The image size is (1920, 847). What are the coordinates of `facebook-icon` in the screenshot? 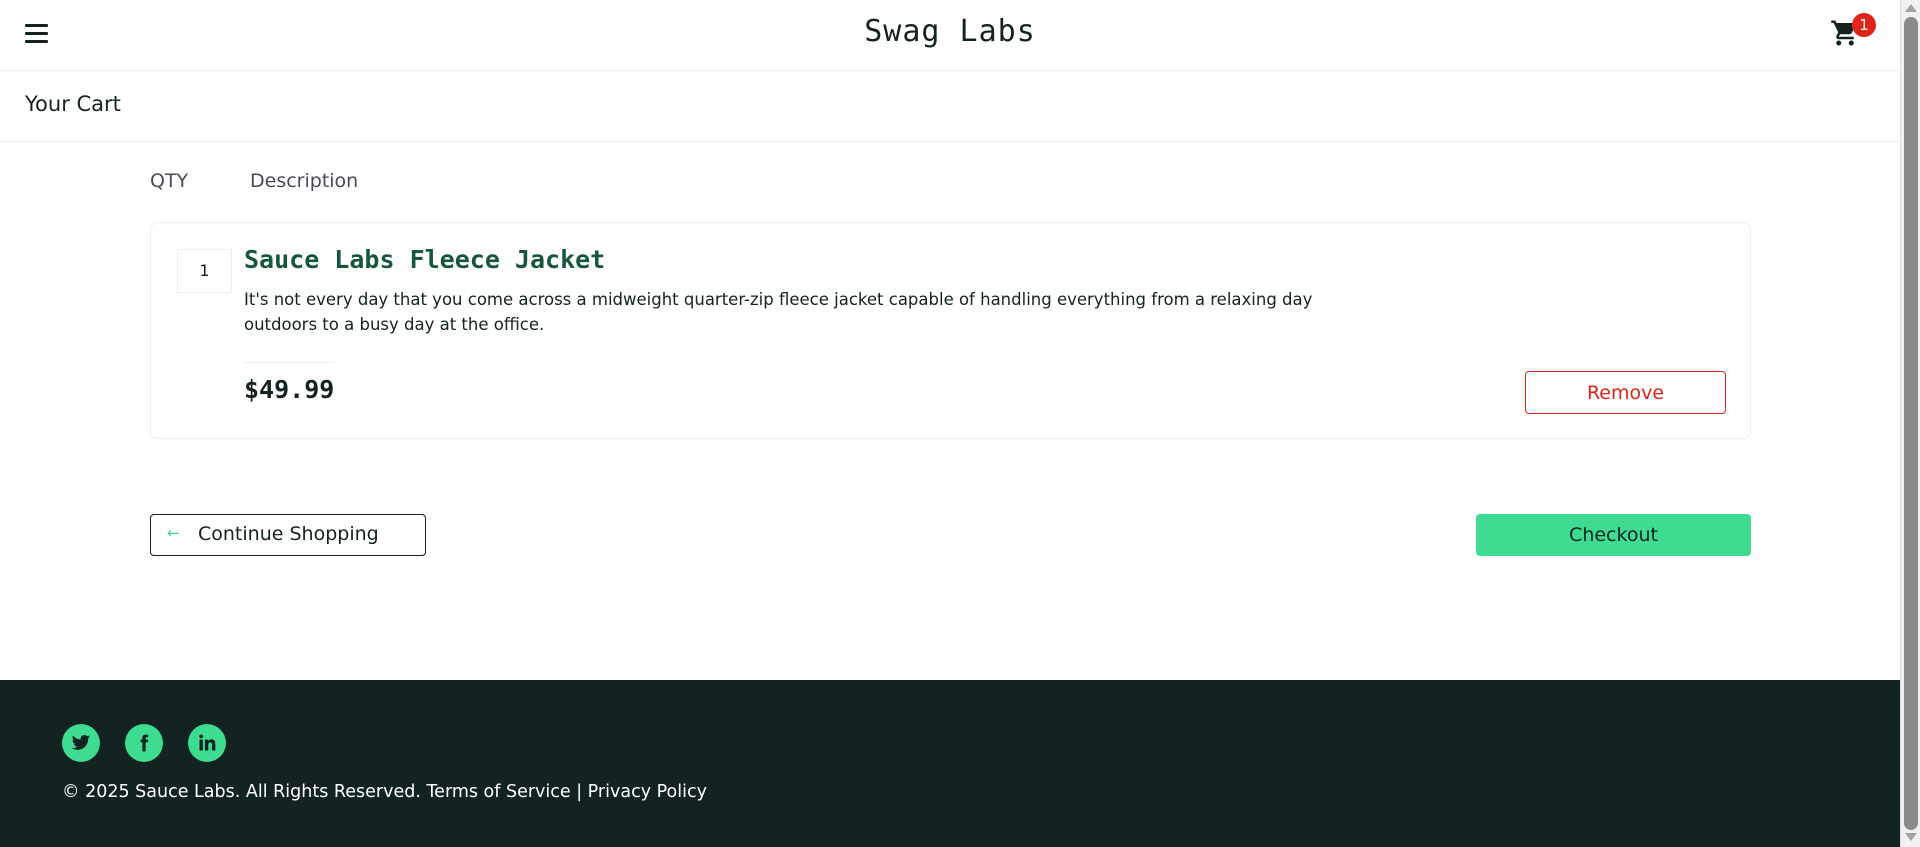 It's located at (144, 743).